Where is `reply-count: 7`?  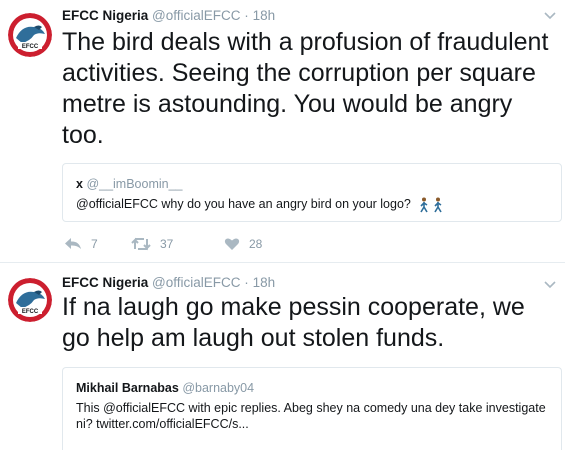 reply-count: 7 is located at coordinates (94, 244).